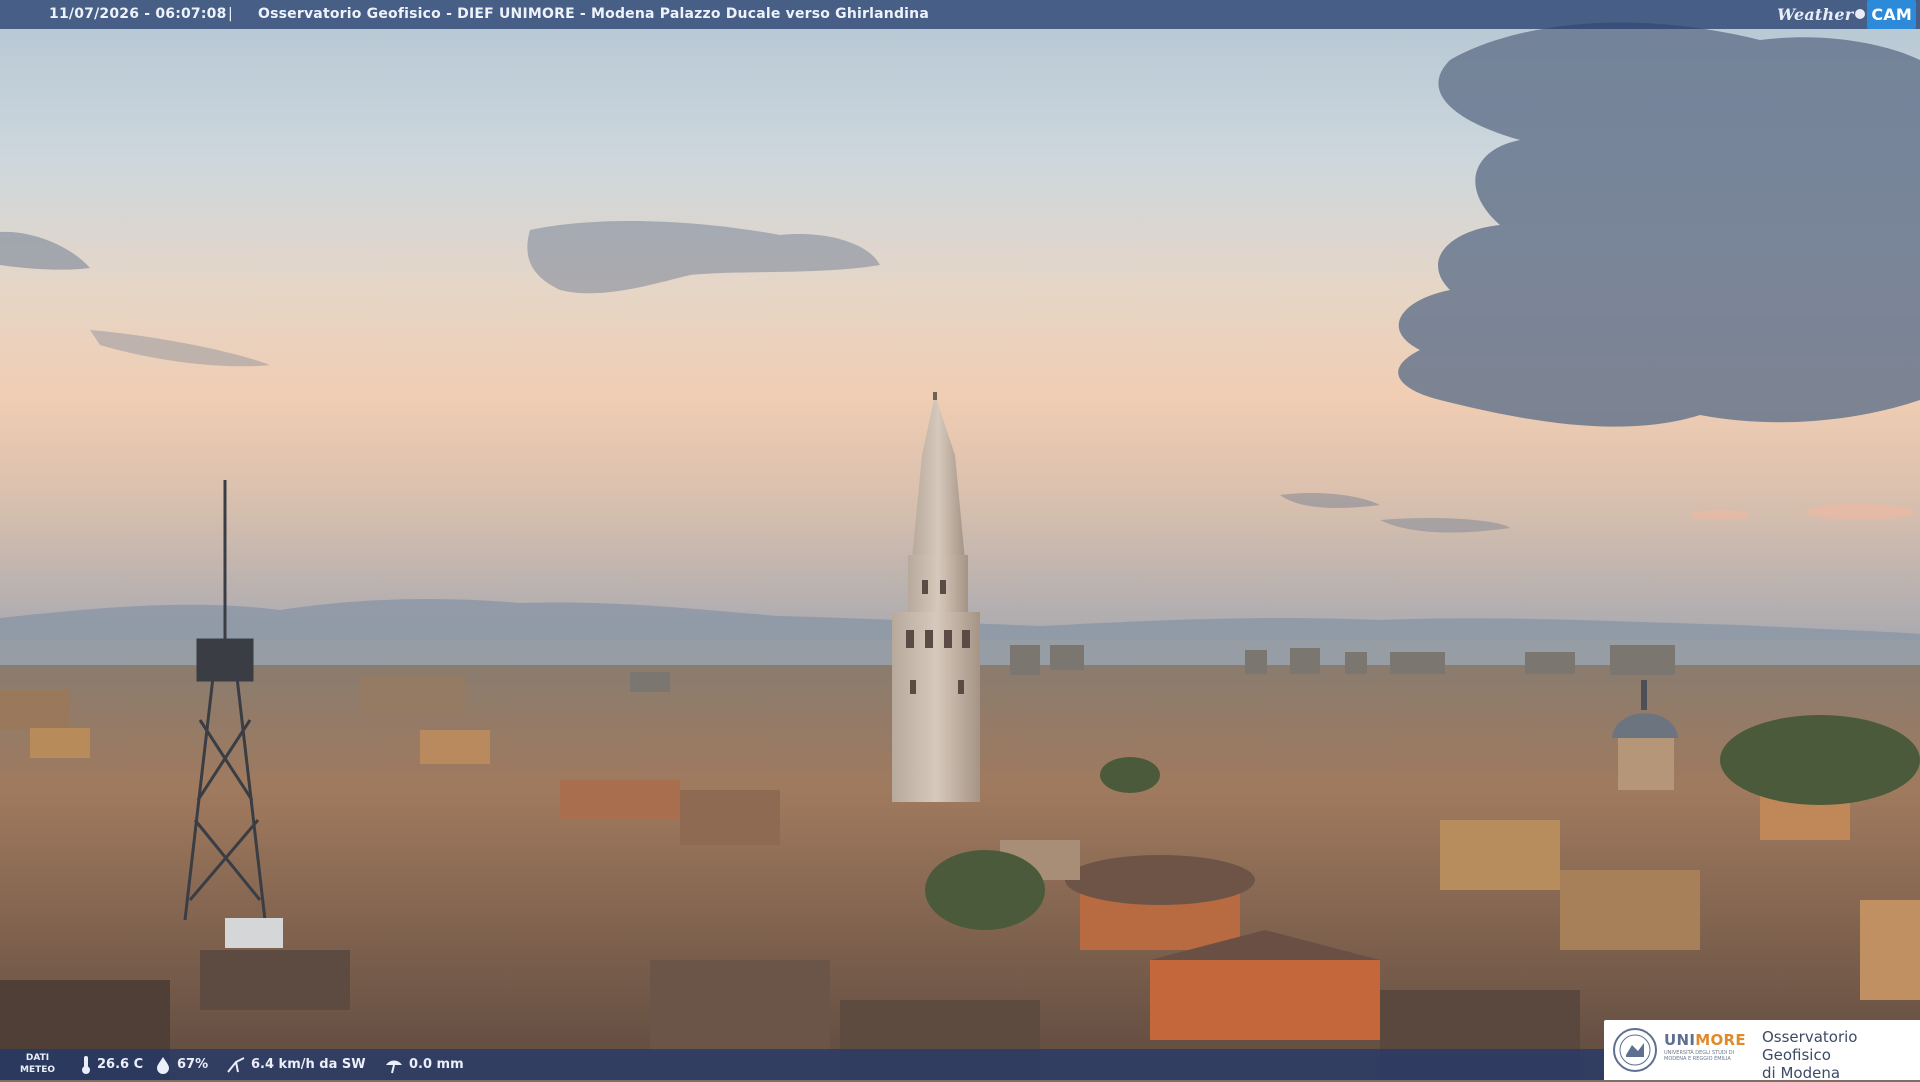  What do you see at coordinates (86, 1064) in the screenshot?
I see `thermometer-icon` at bounding box center [86, 1064].